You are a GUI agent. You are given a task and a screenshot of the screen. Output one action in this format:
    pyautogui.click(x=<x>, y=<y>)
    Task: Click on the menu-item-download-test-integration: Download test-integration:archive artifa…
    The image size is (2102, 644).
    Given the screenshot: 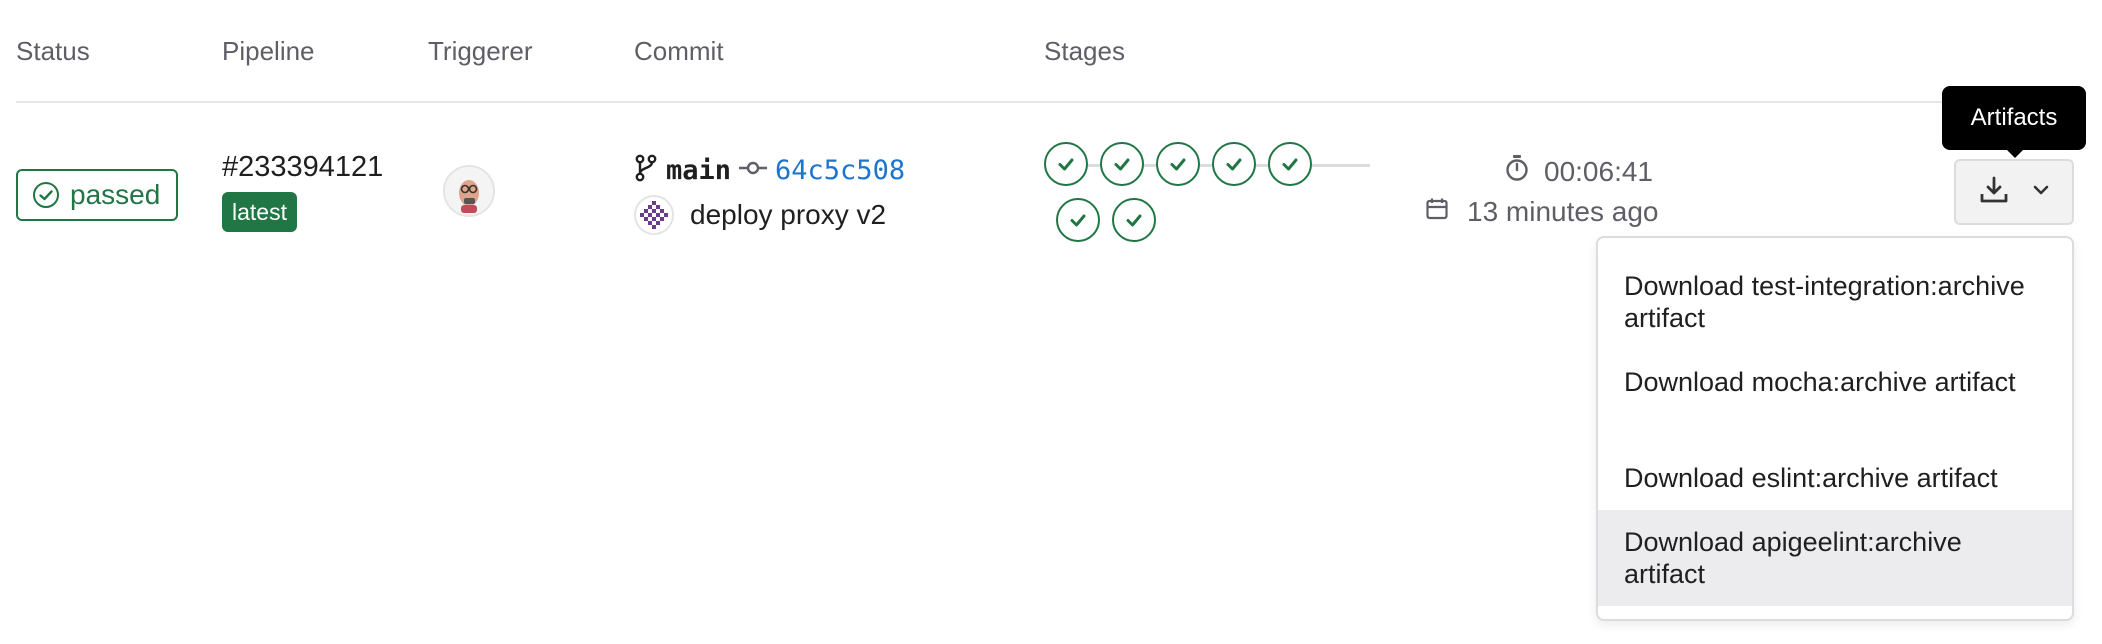 What is the action you would take?
    pyautogui.click(x=1835, y=302)
    